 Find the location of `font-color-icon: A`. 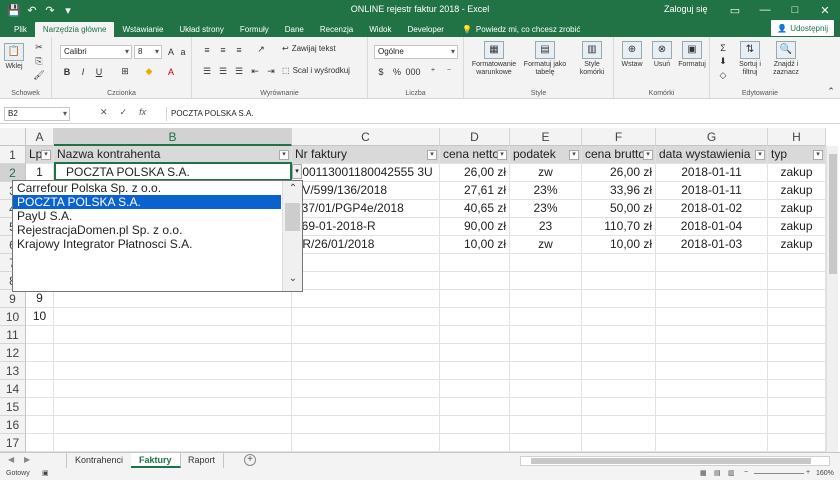

font-color-icon: A is located at coordinates (171, 71).